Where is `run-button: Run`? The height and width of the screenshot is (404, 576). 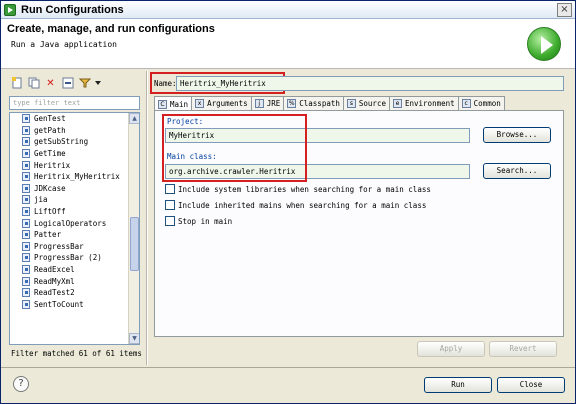 run-button: Run is located at coordinates (458, 385).